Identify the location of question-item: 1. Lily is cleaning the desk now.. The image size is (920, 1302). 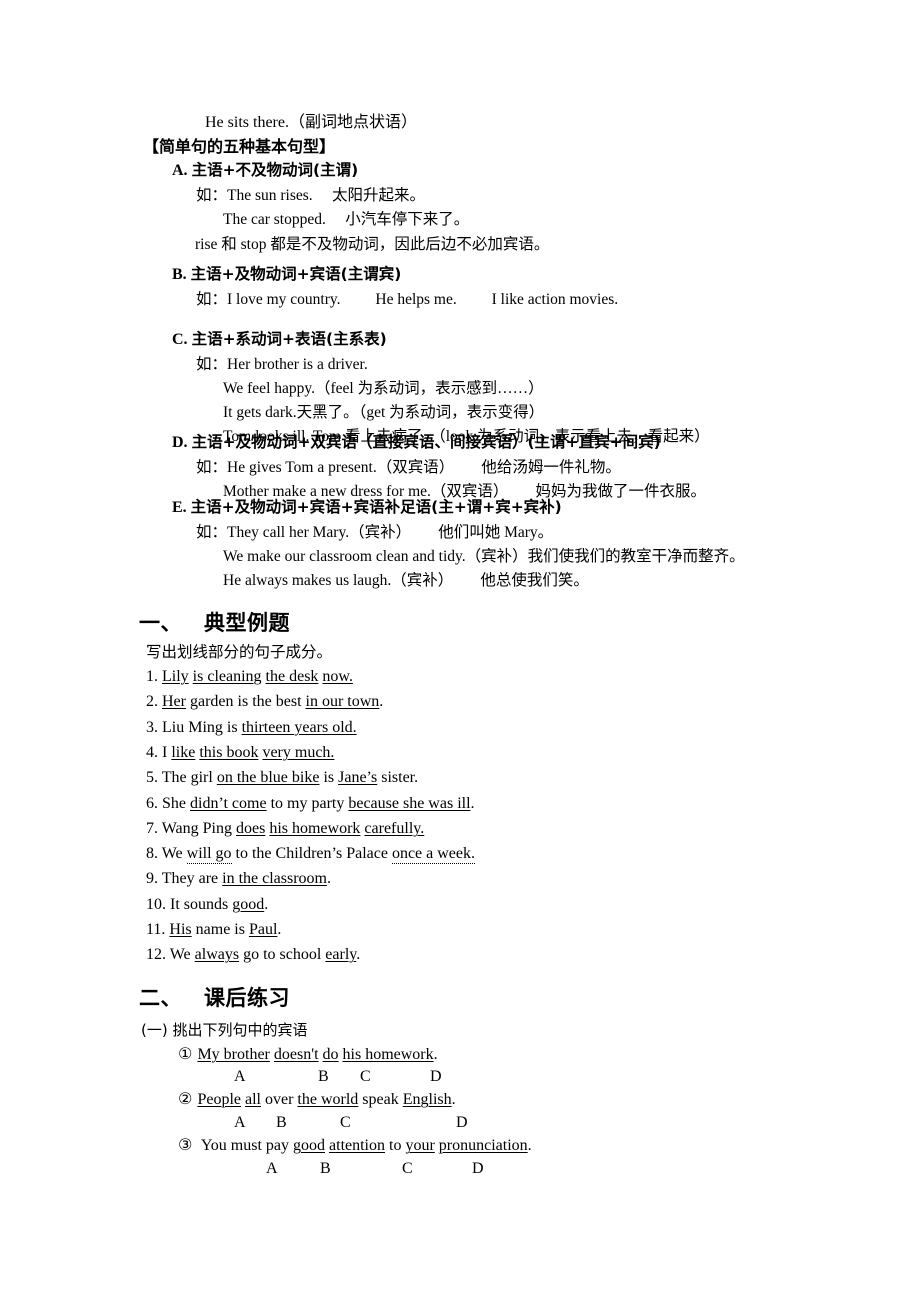
(249, 677).